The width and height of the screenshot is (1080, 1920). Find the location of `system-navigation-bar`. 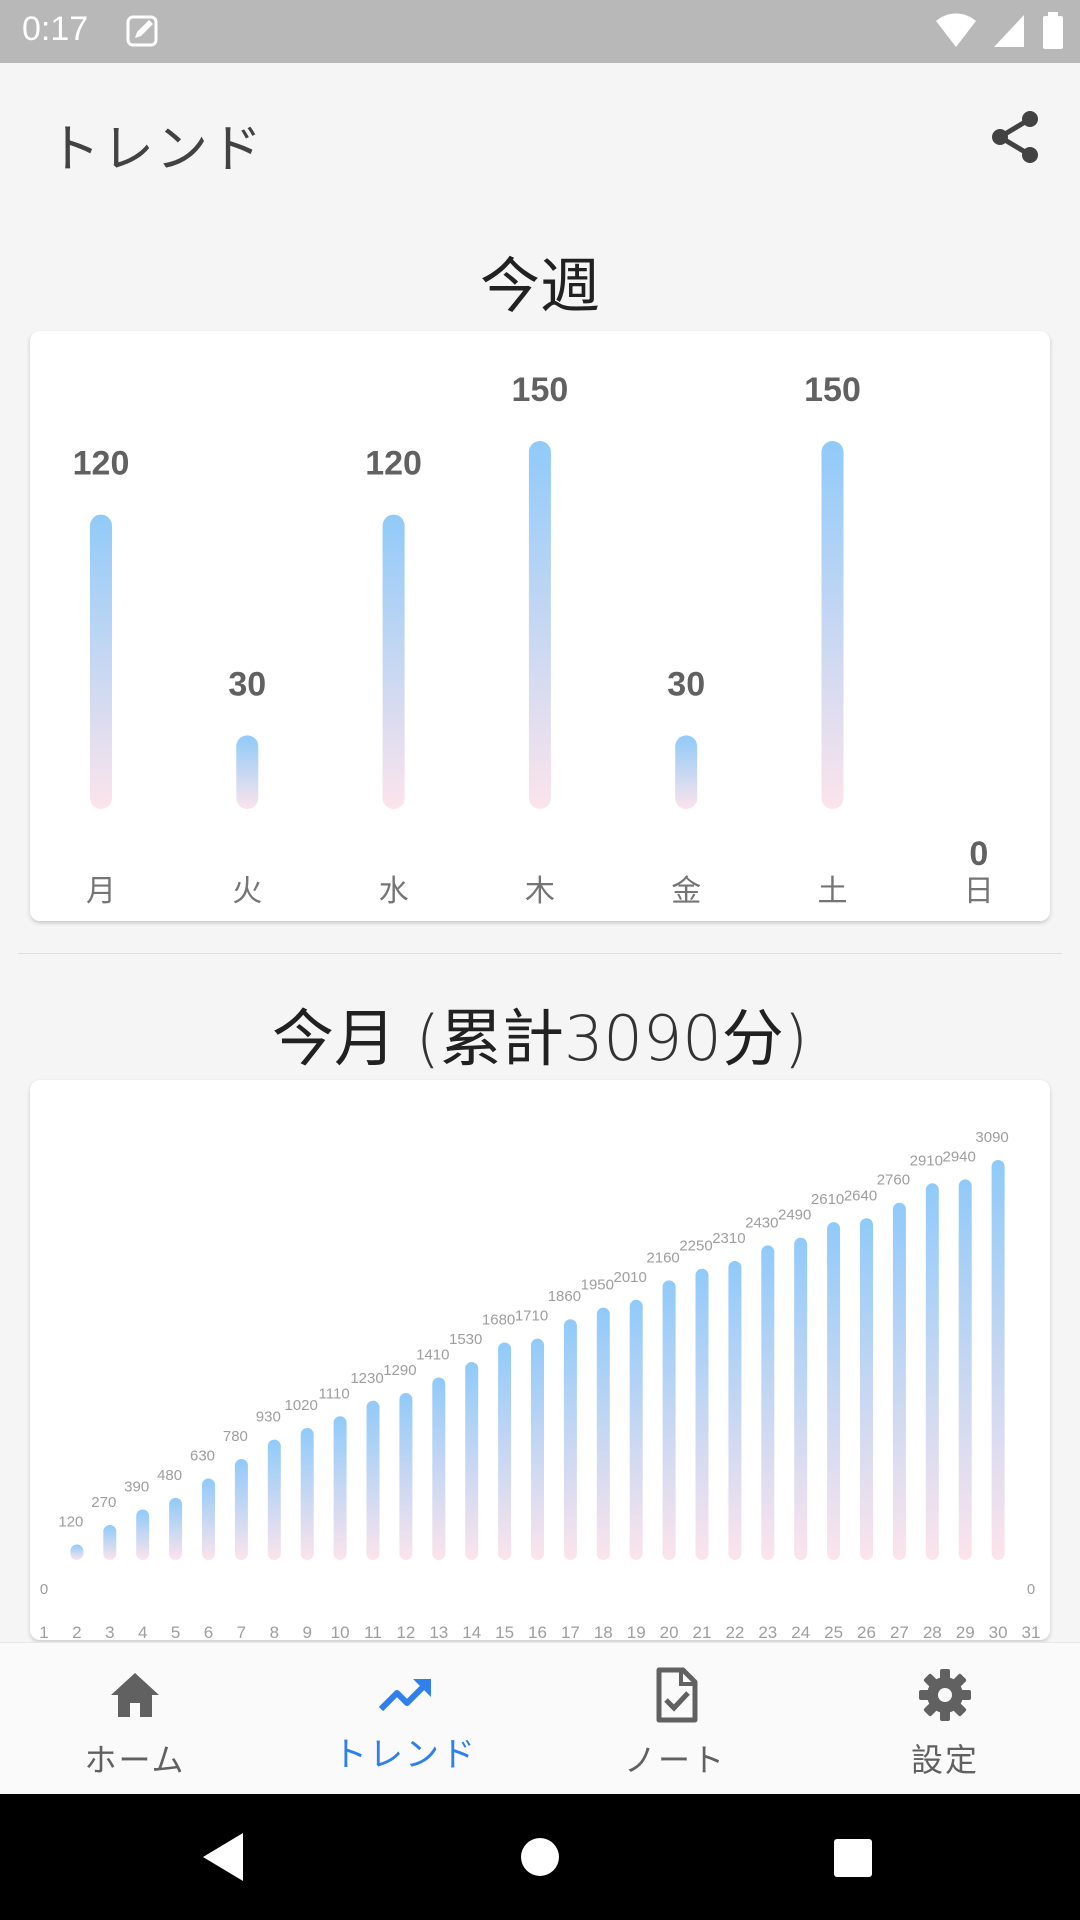

system-navigation-bar is located at coordinates (540, 1857).